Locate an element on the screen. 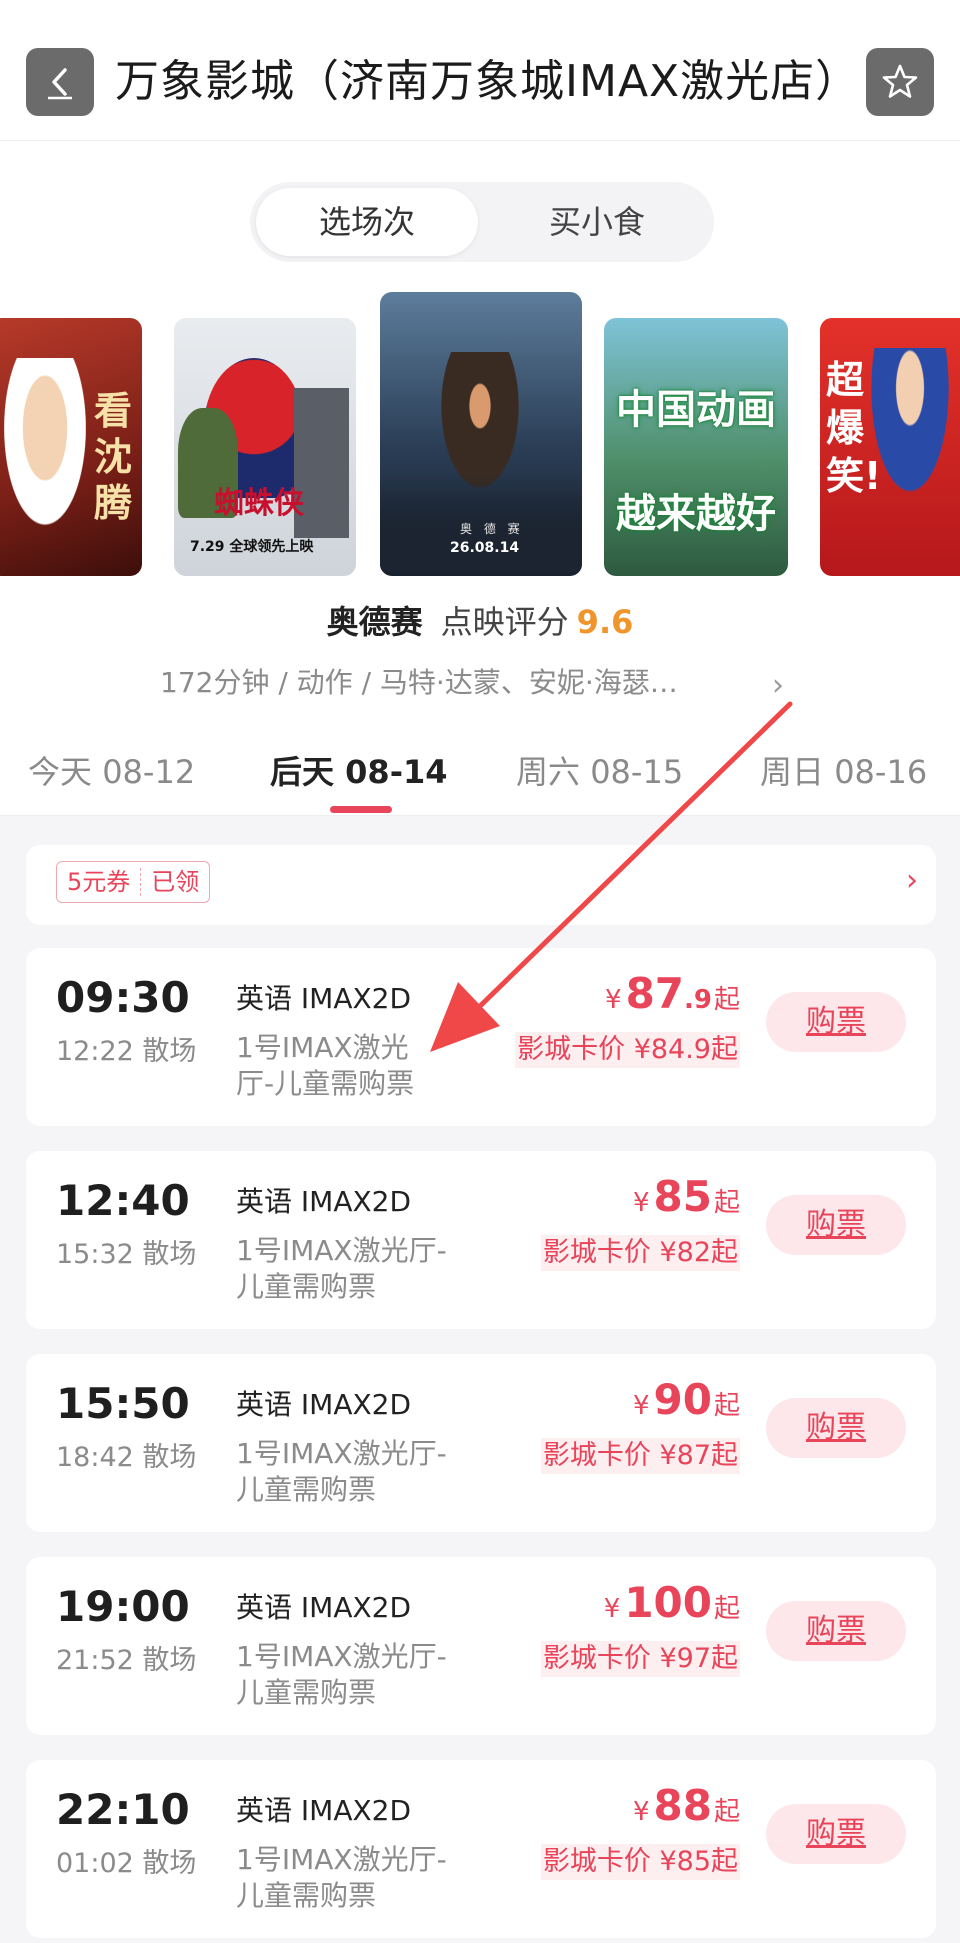 This screenshot has width=960, height=1943. date-tab-date: 08-16 is located at coordinates (881, 772).